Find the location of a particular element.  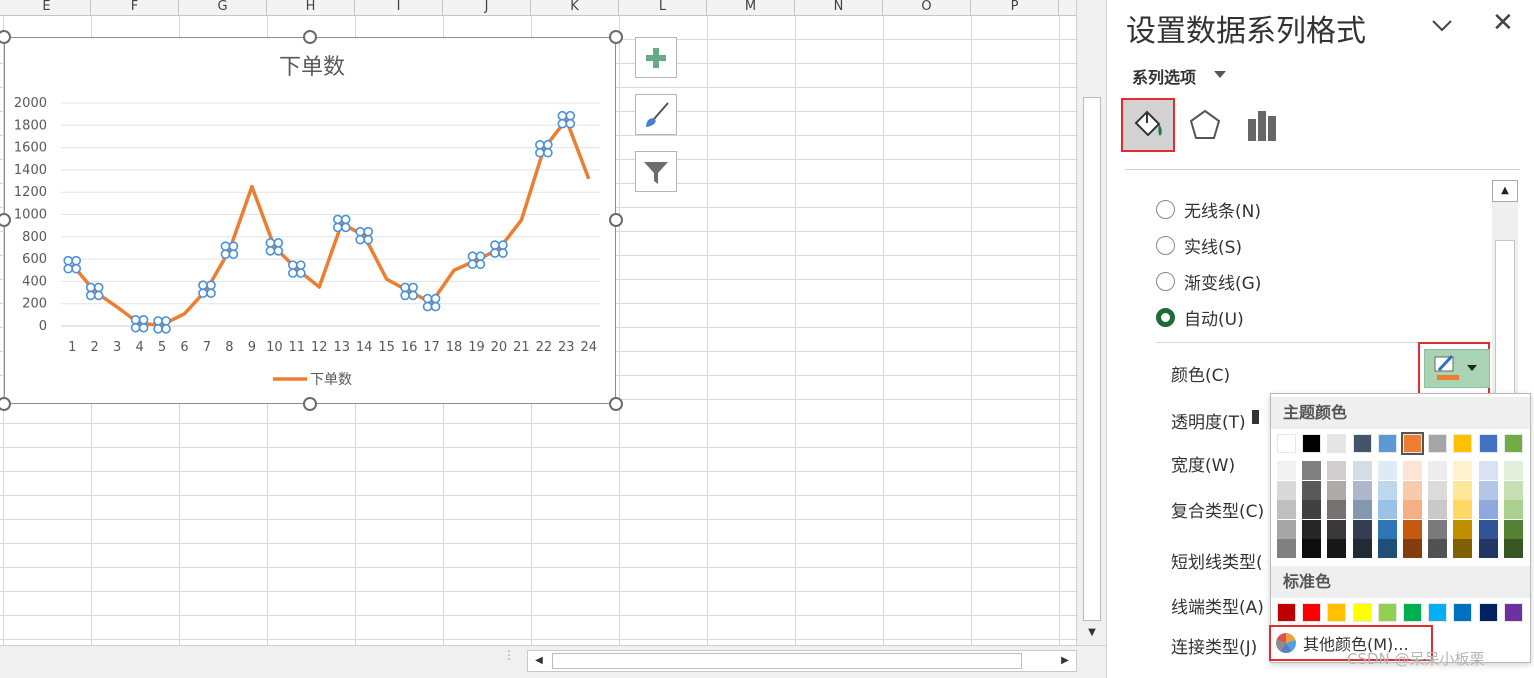

chart-filters-button is located at coordinates (656, 171).